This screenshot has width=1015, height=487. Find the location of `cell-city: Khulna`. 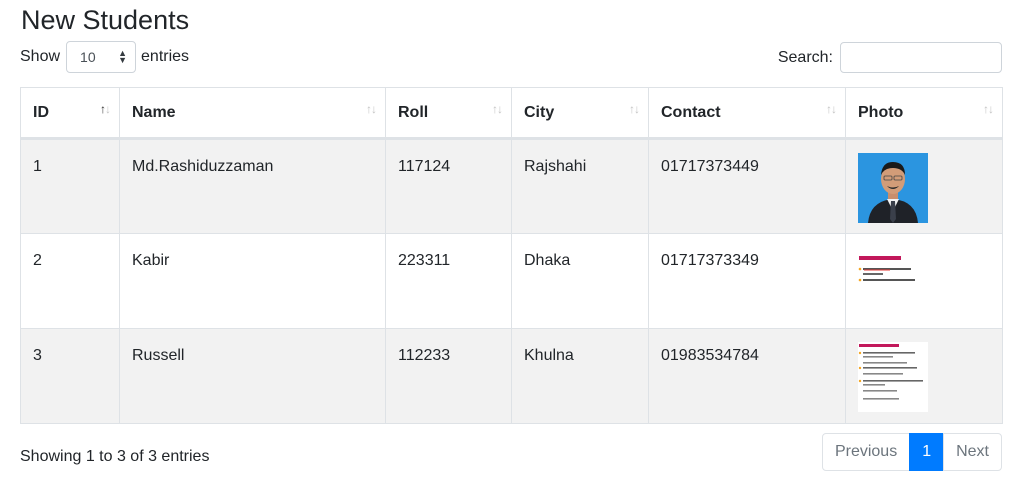

cell-city: Khulna is located at coordinates (580, 376).